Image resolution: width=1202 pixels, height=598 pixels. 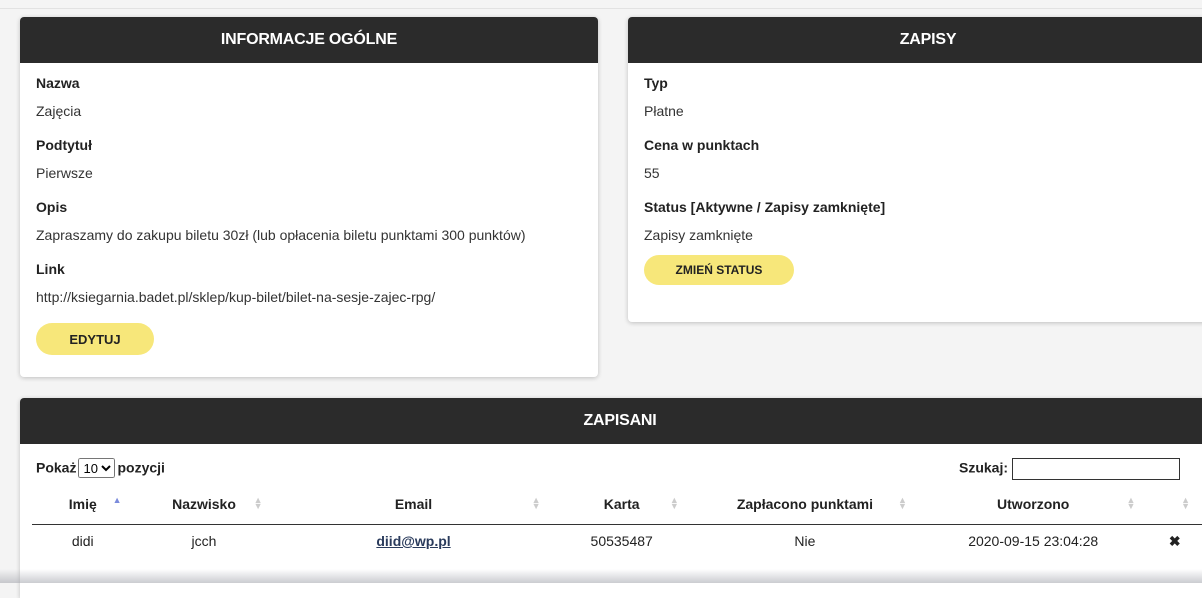 What do you see at coordinates (719, 270) in the screenshot?
I see `change-status-button: ZMIEŃ STATUS` at bounding box center [719, 270].